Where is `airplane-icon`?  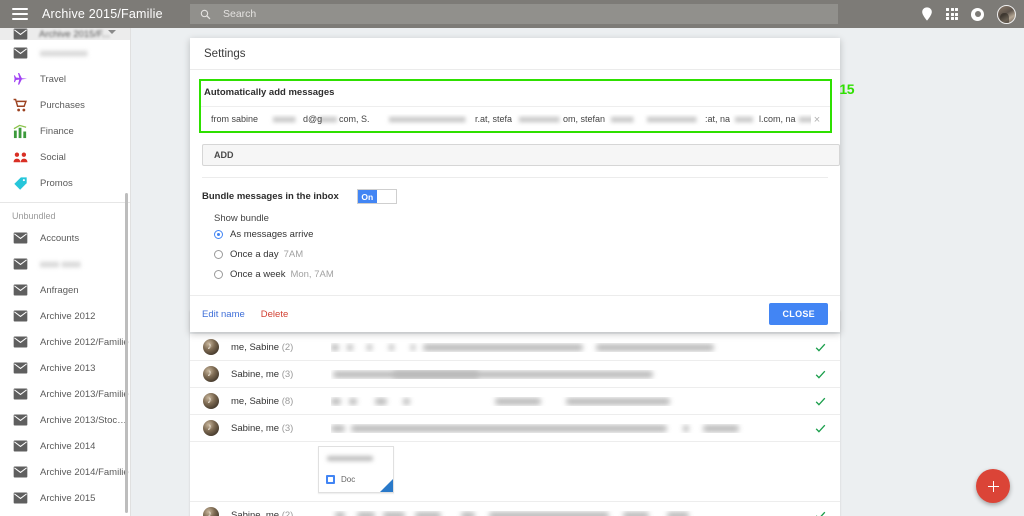 airplane-icon is located at coordinates (20, 79).